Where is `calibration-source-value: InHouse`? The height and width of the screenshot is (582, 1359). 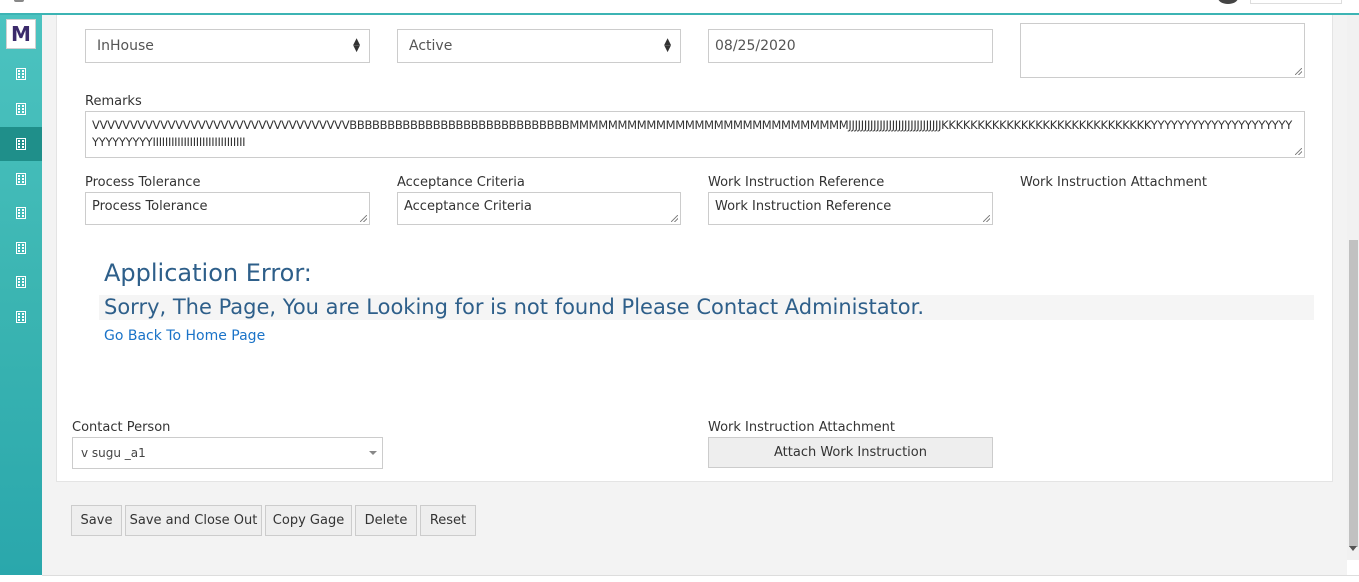
calibration-source-value: InHouse is located at coordinates (125, 46).